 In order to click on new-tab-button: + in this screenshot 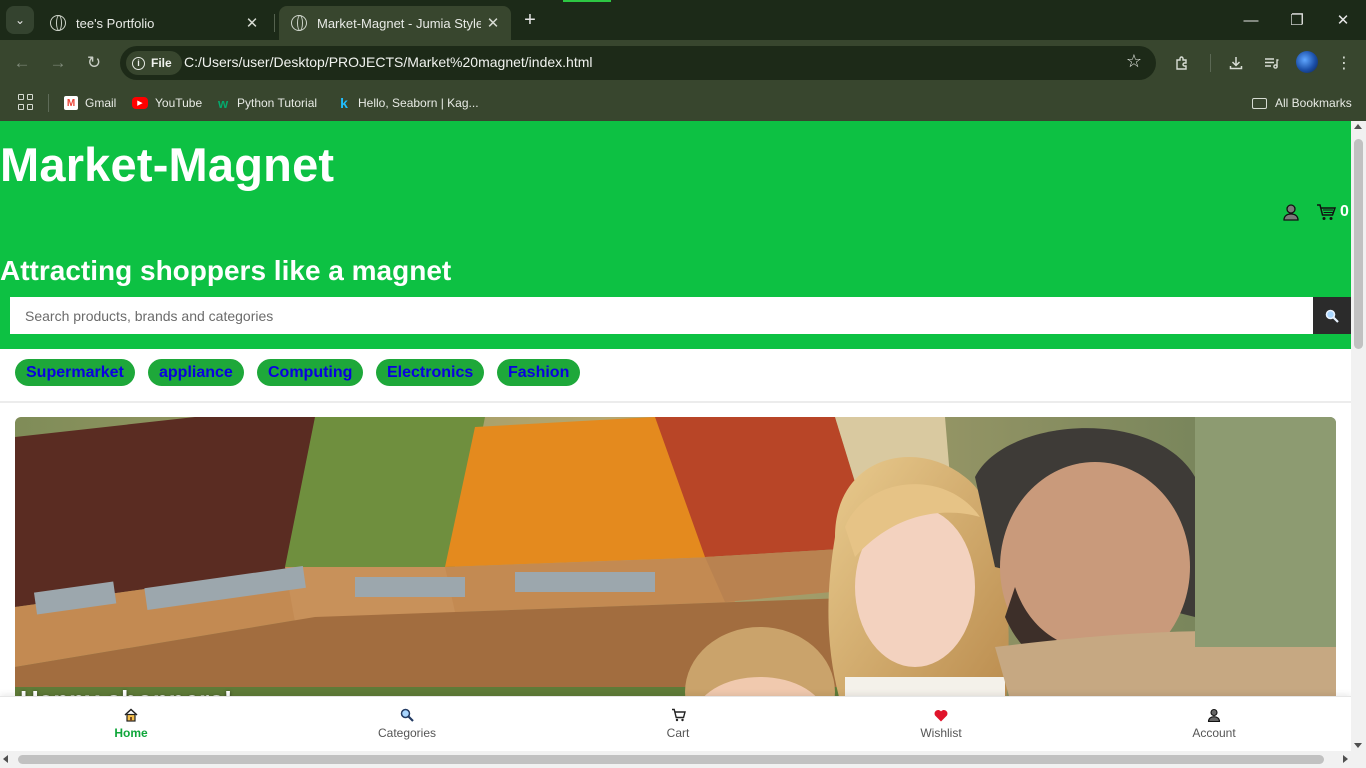, I will do `click(530, 20)`.